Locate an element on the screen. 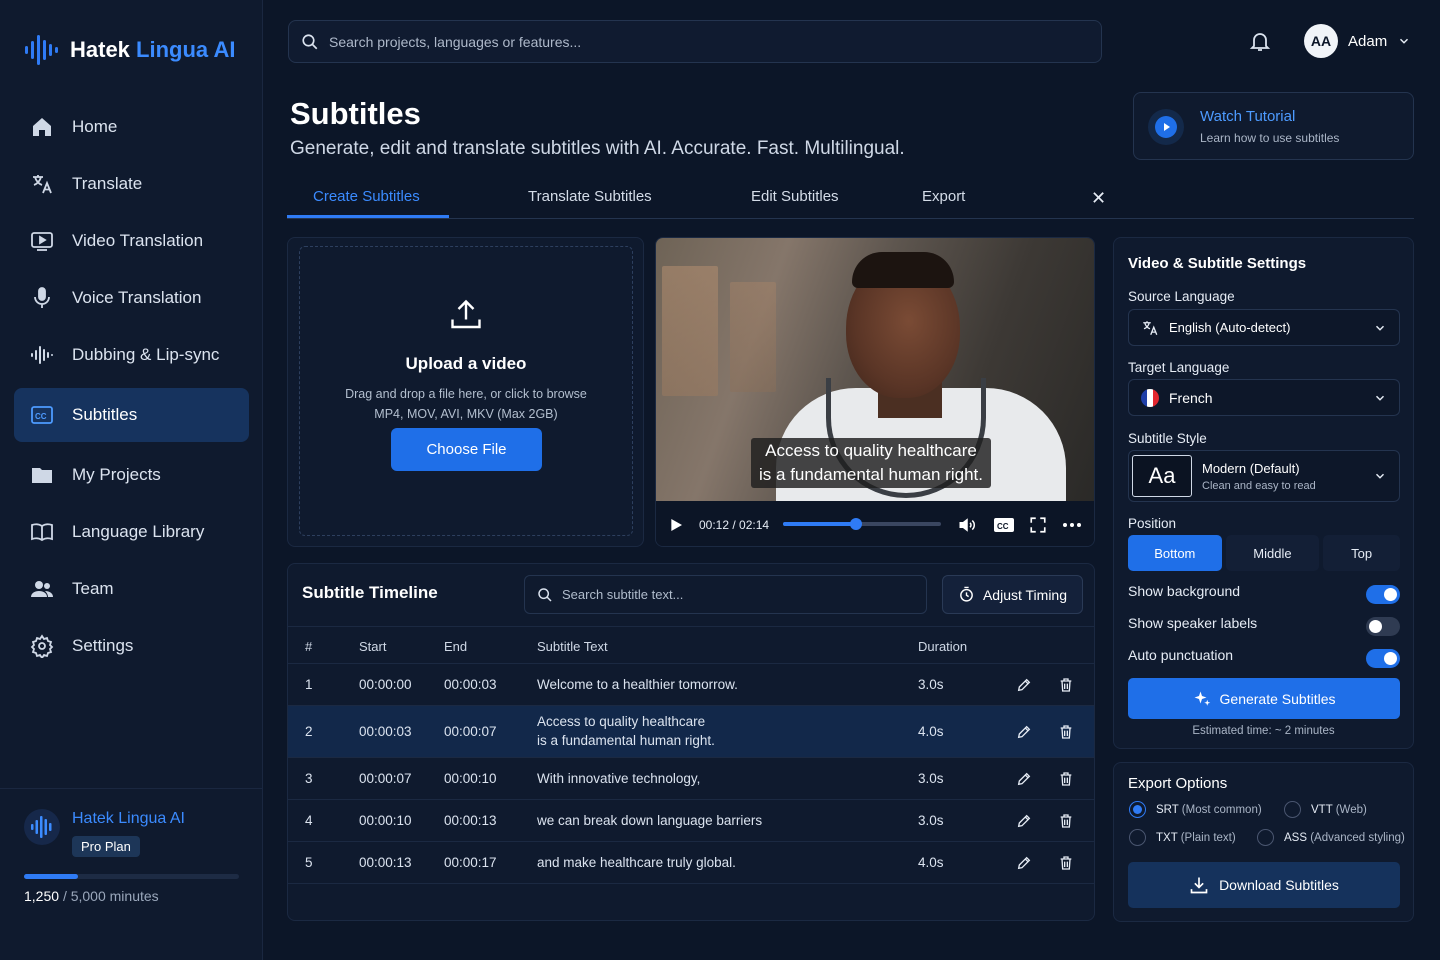  sidebar-item-team: Team is located at coordinates (131, 589).